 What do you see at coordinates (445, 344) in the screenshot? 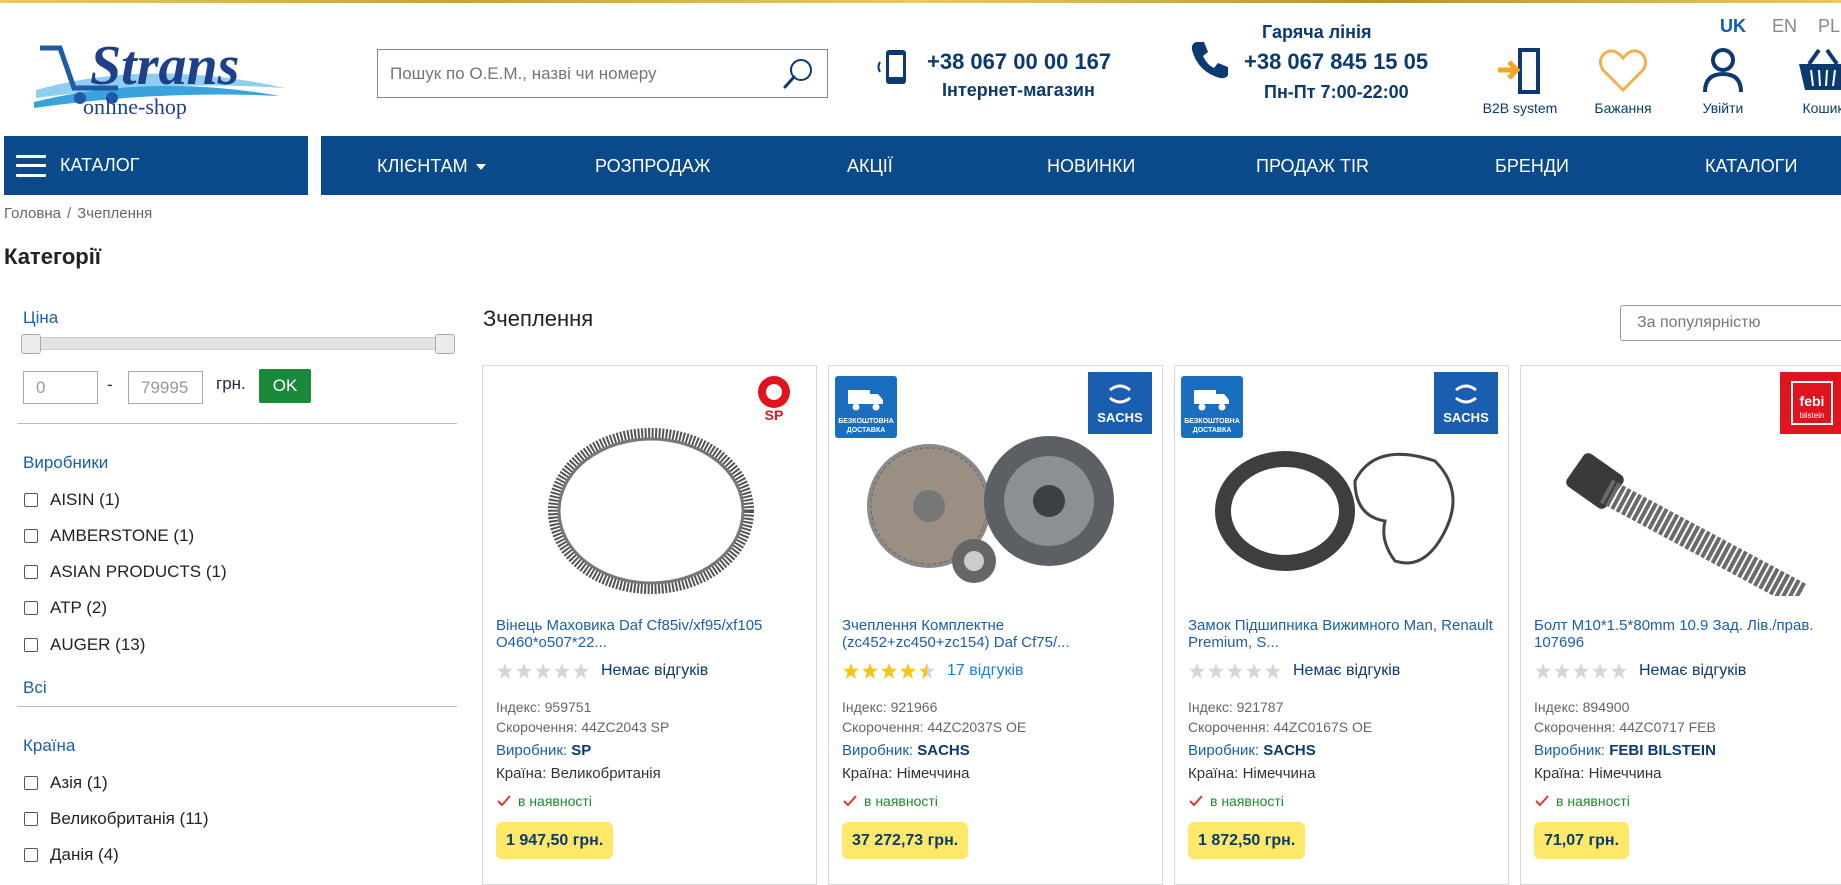
I see `price-max-handle` at bounding box center [445, 344].